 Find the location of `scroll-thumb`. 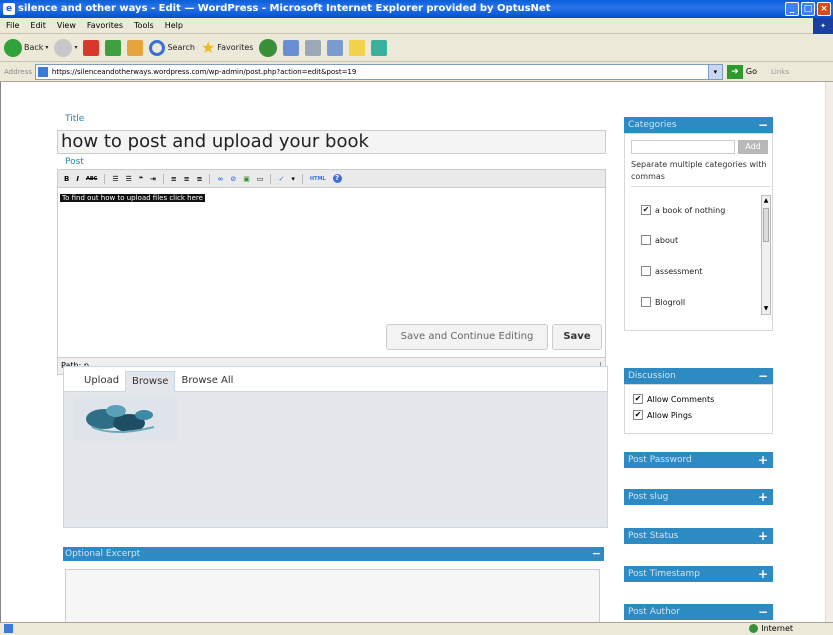

scroll-thumb is located at coordinates (766, 225).